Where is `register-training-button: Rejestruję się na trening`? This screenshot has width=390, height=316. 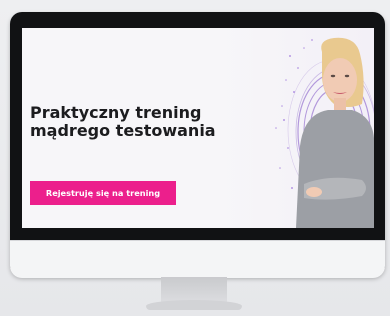
register-training-button: Rejestruję się na trening is located at coordinates (103, 193).